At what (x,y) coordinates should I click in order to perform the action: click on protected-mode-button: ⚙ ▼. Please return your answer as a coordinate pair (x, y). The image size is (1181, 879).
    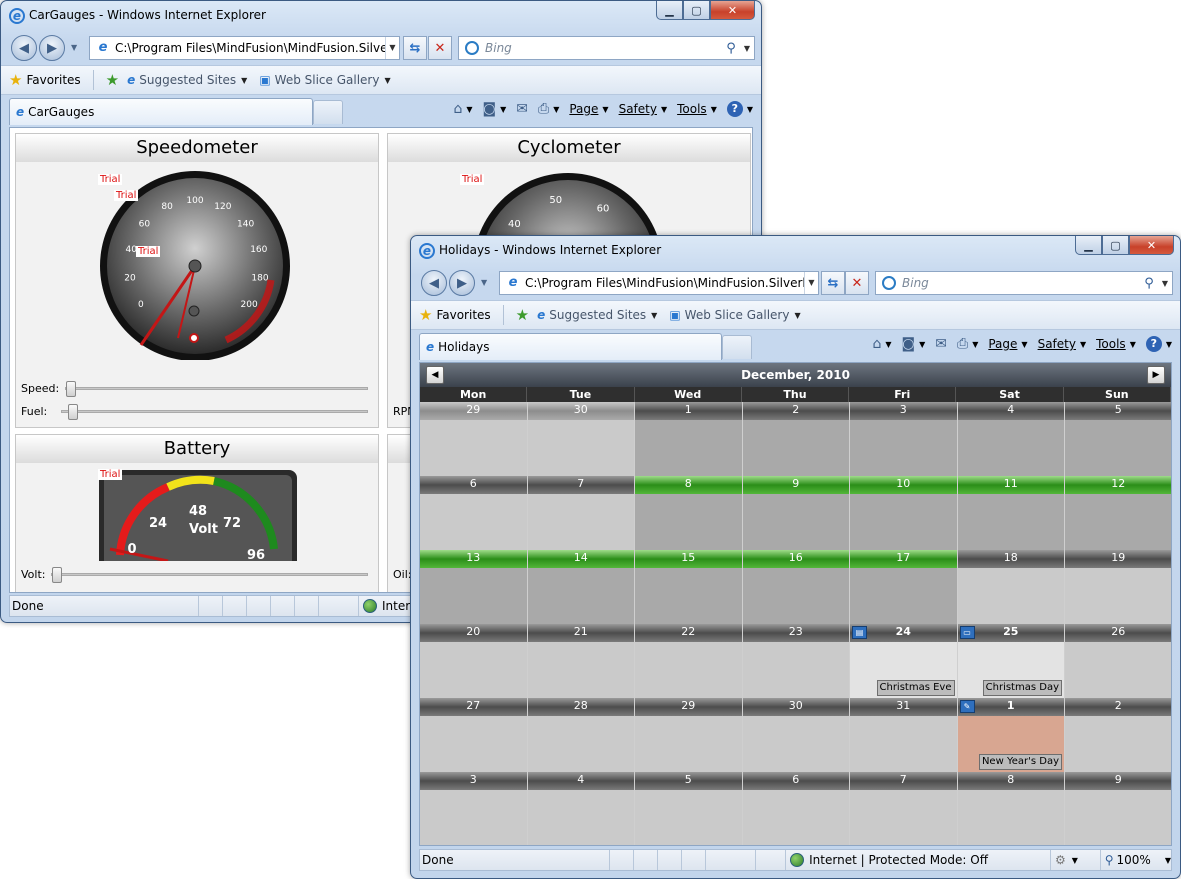
    Looking at the image, I should click on (1074, 860).